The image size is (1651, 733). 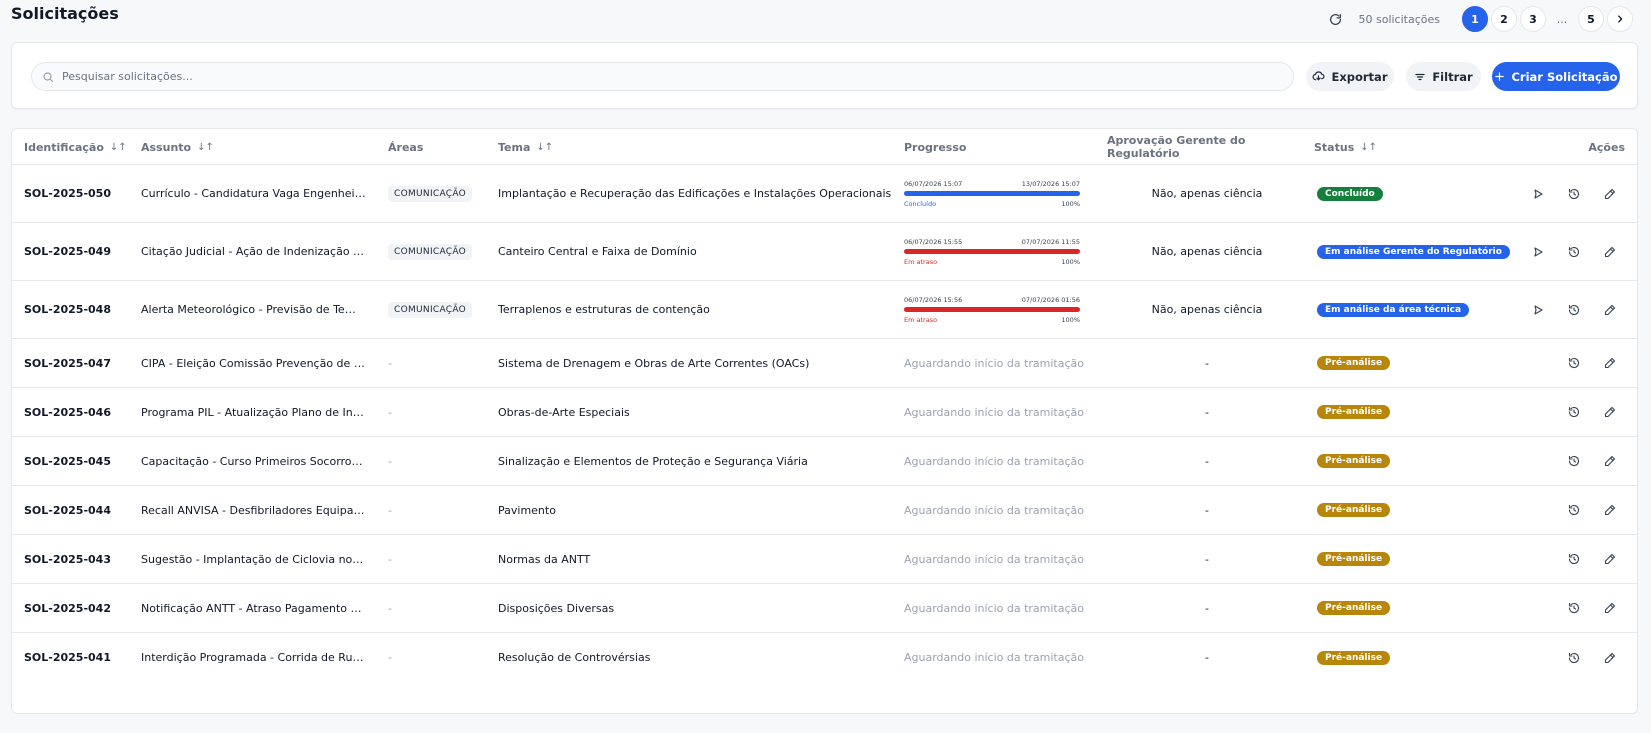 I want to click on col-areas-header: Áreas, so click(x=405, y=147).